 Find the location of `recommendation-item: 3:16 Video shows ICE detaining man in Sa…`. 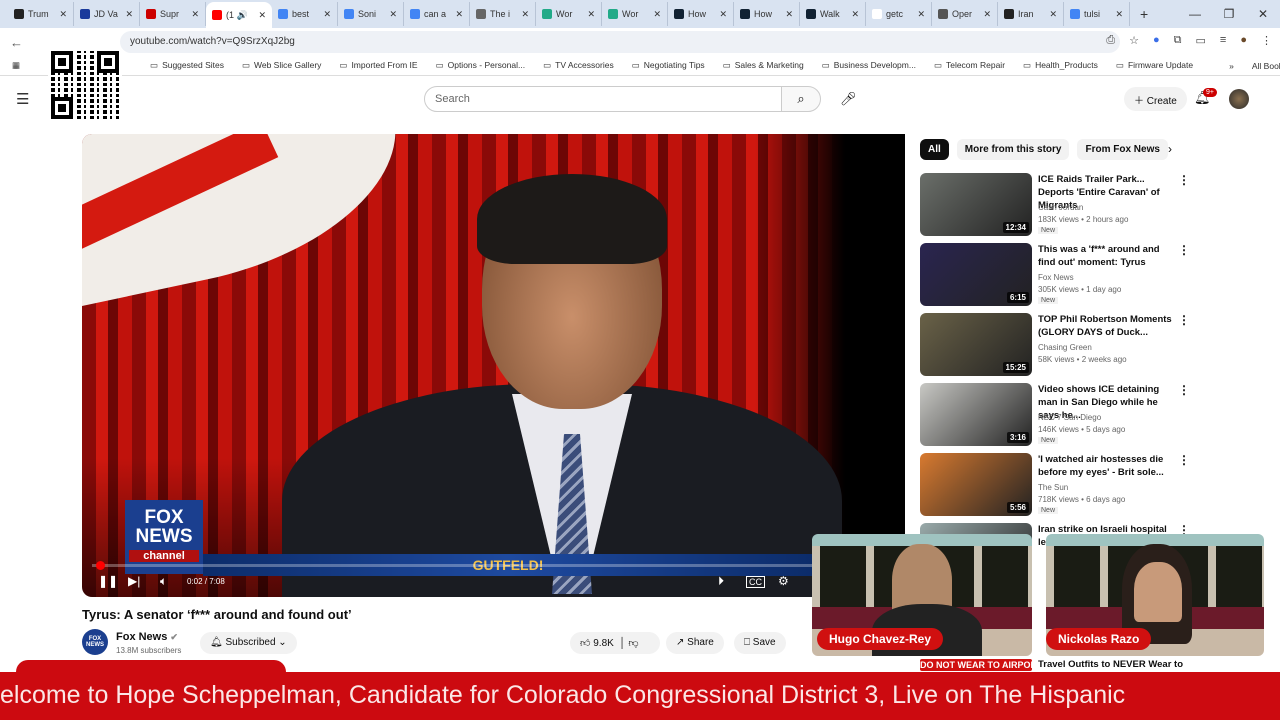

recommendation-item: 3:16 Video shows ICE detaining man in Sa… is located at coordinates (1055, 415).